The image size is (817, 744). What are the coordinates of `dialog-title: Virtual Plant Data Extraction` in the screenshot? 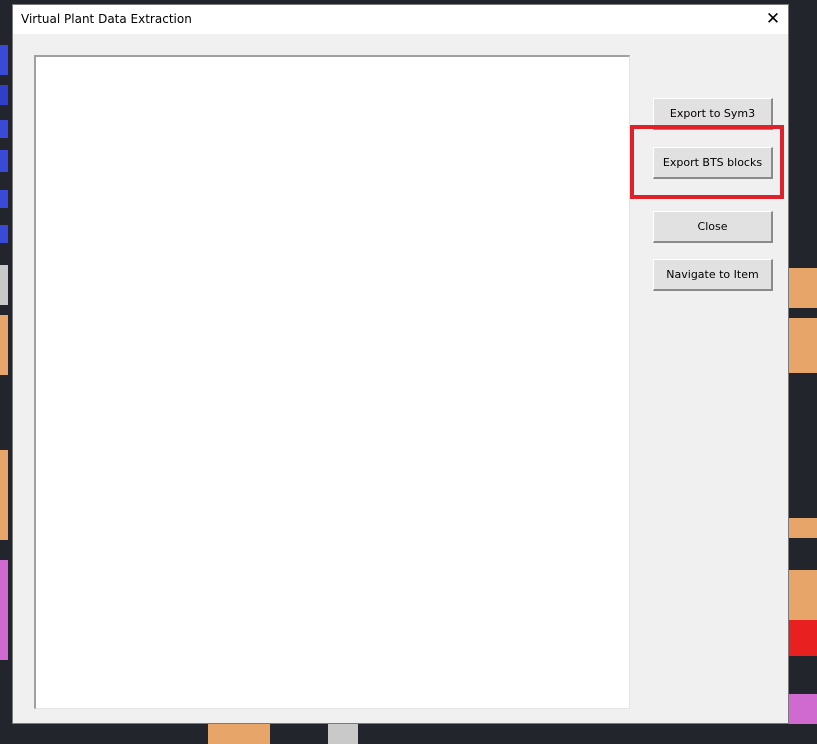 It's located at (106, 19).